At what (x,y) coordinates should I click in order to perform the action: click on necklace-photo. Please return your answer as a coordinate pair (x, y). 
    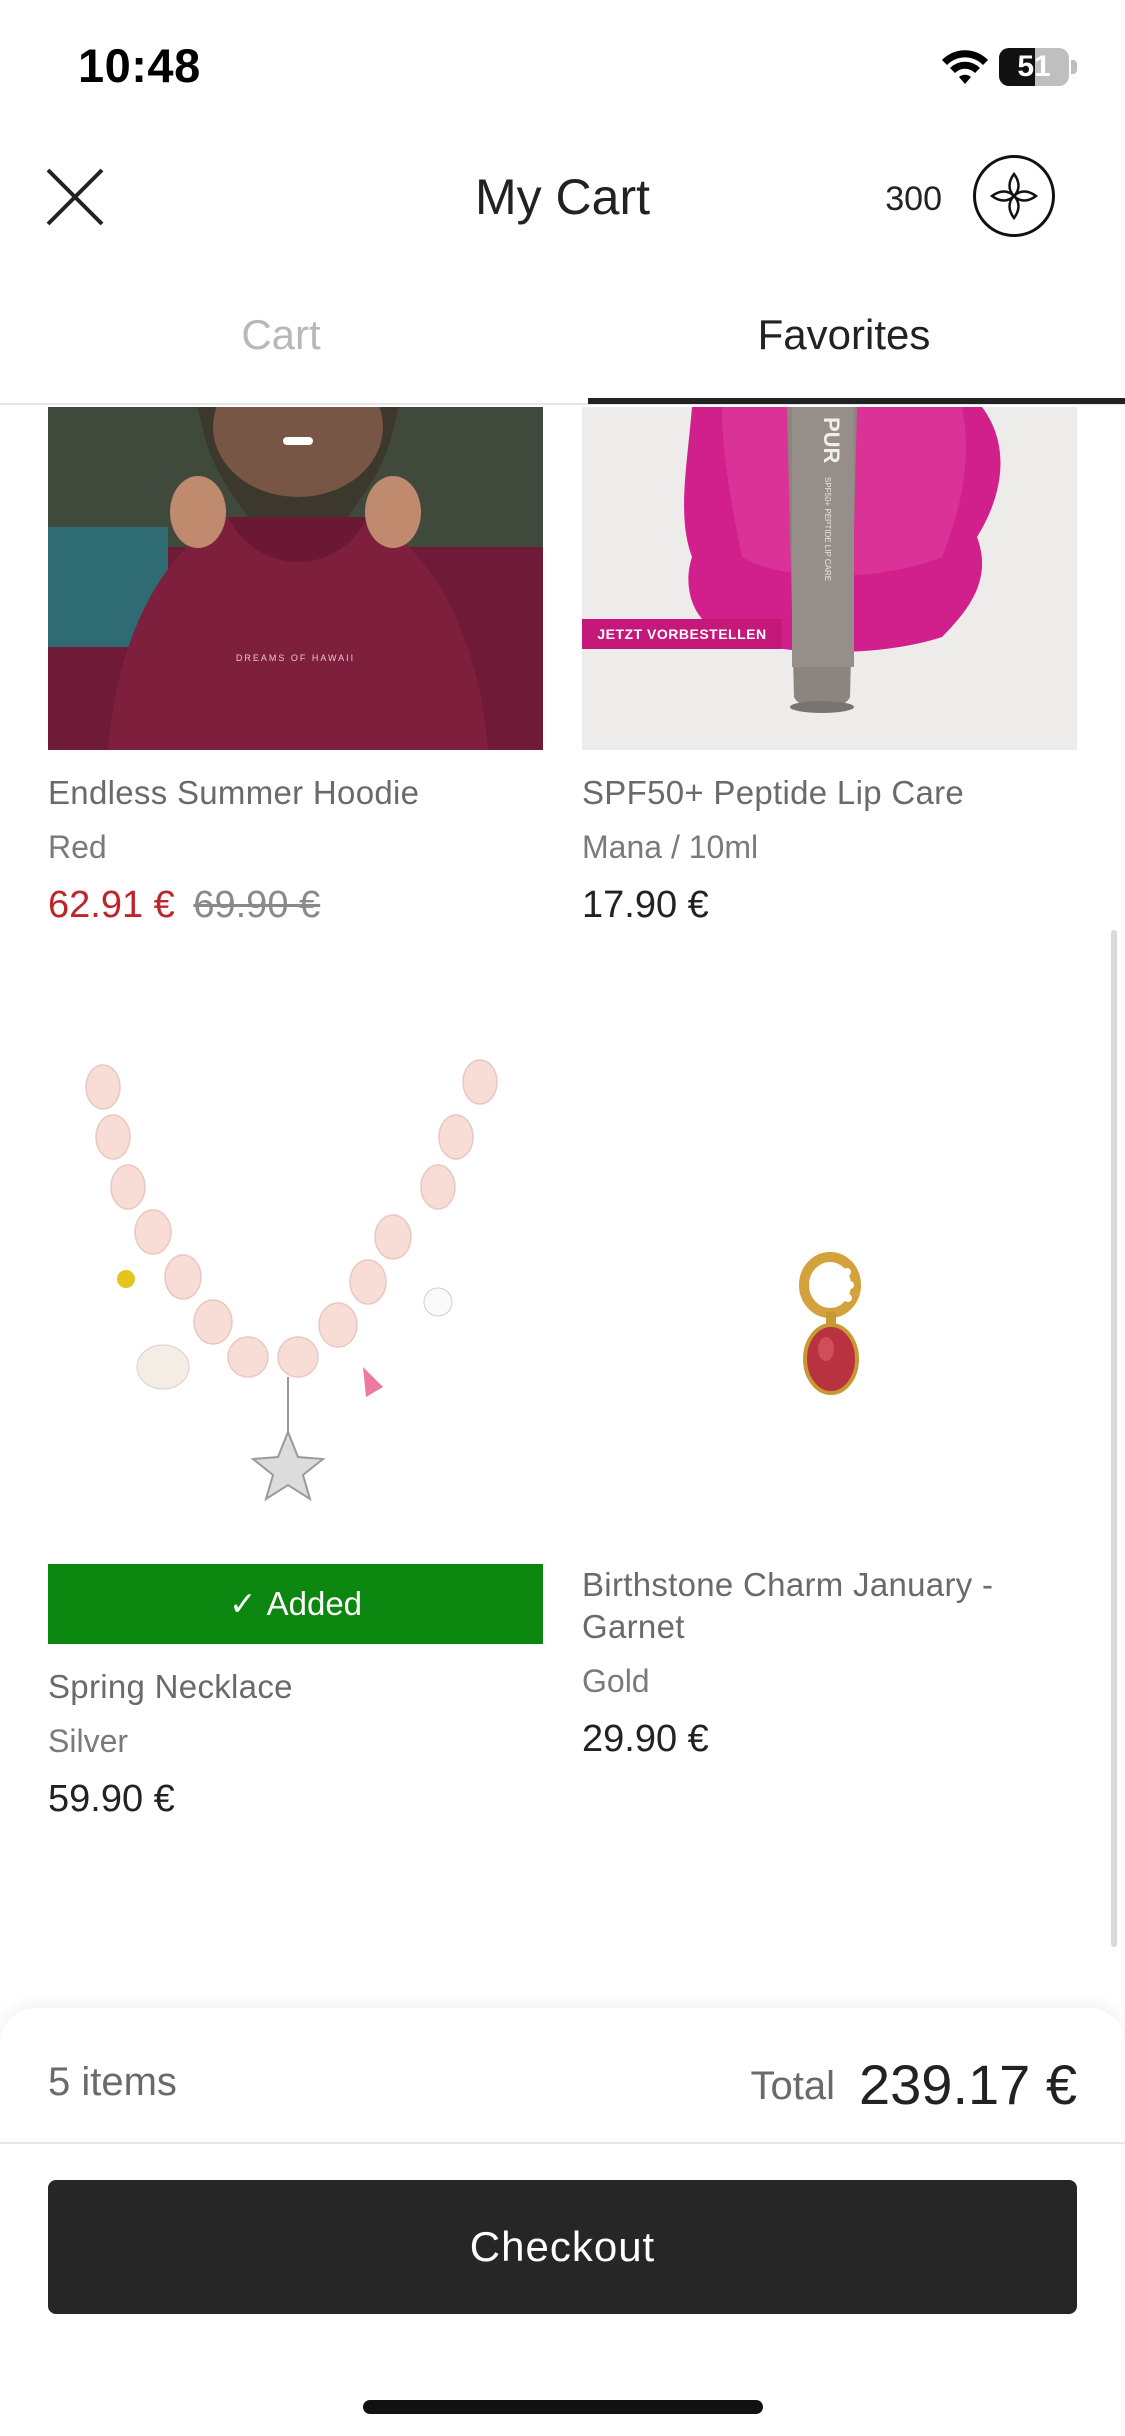
    Looking at the image, I should click on (291, 1280).